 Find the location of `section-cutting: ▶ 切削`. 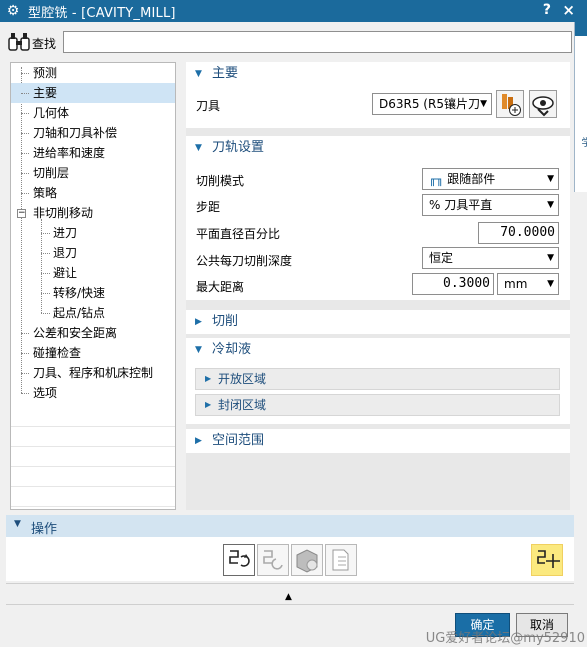

section-cutting: ▶ 切削 is located at coordinates (378, 322).